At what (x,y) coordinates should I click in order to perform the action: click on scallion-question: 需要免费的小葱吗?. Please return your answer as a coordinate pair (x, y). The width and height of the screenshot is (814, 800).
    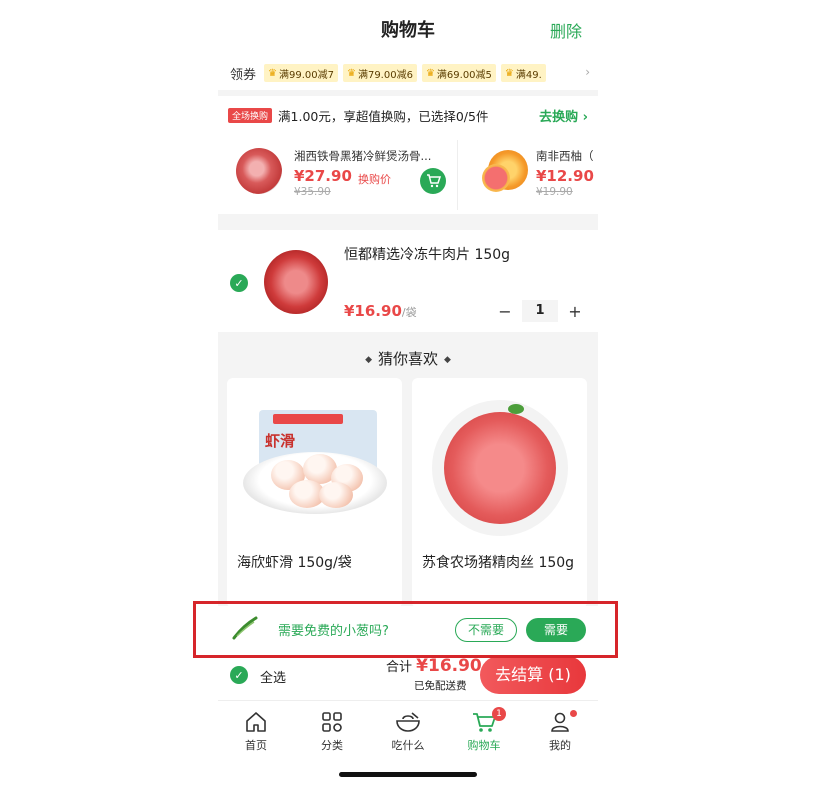
    Looking at the image, I should click on (333, 631).